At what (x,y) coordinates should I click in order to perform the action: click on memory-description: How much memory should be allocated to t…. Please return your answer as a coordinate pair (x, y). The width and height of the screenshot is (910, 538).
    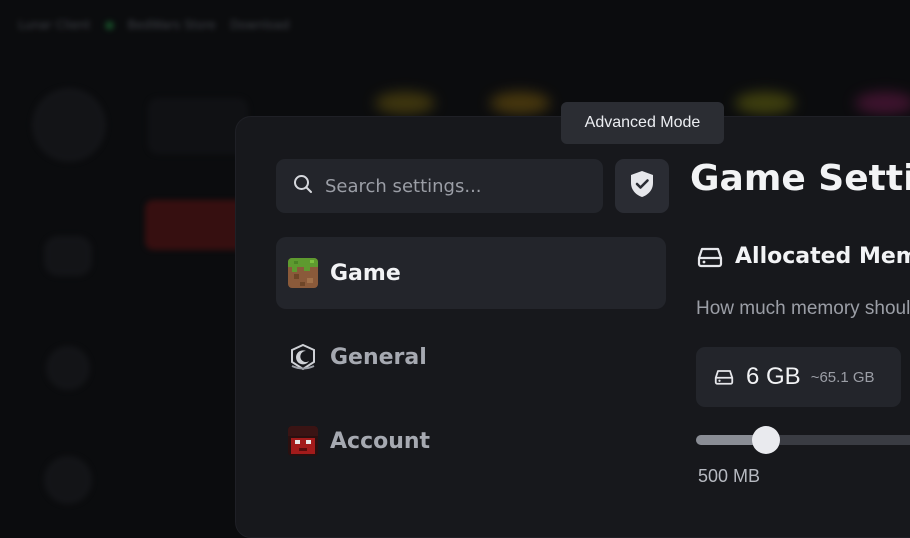
    Looking at the image, I should click on (803, 308).